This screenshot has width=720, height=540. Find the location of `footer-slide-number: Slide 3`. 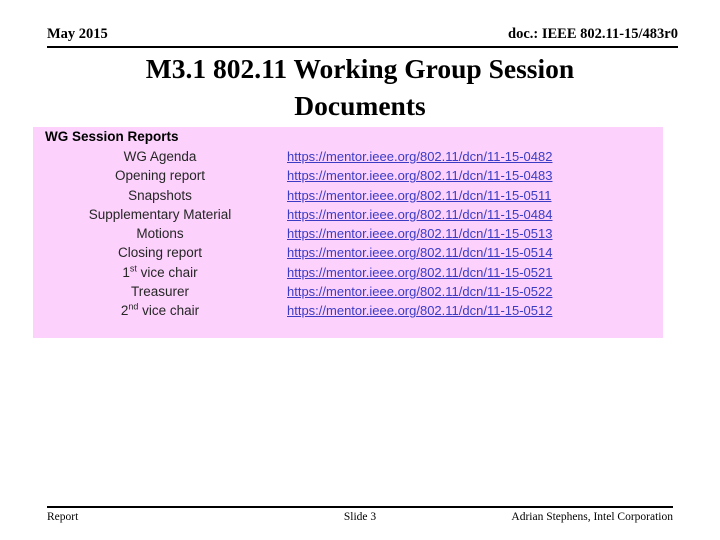

footer-slide-number: Slide 3 is located at coordinates (360, 517).